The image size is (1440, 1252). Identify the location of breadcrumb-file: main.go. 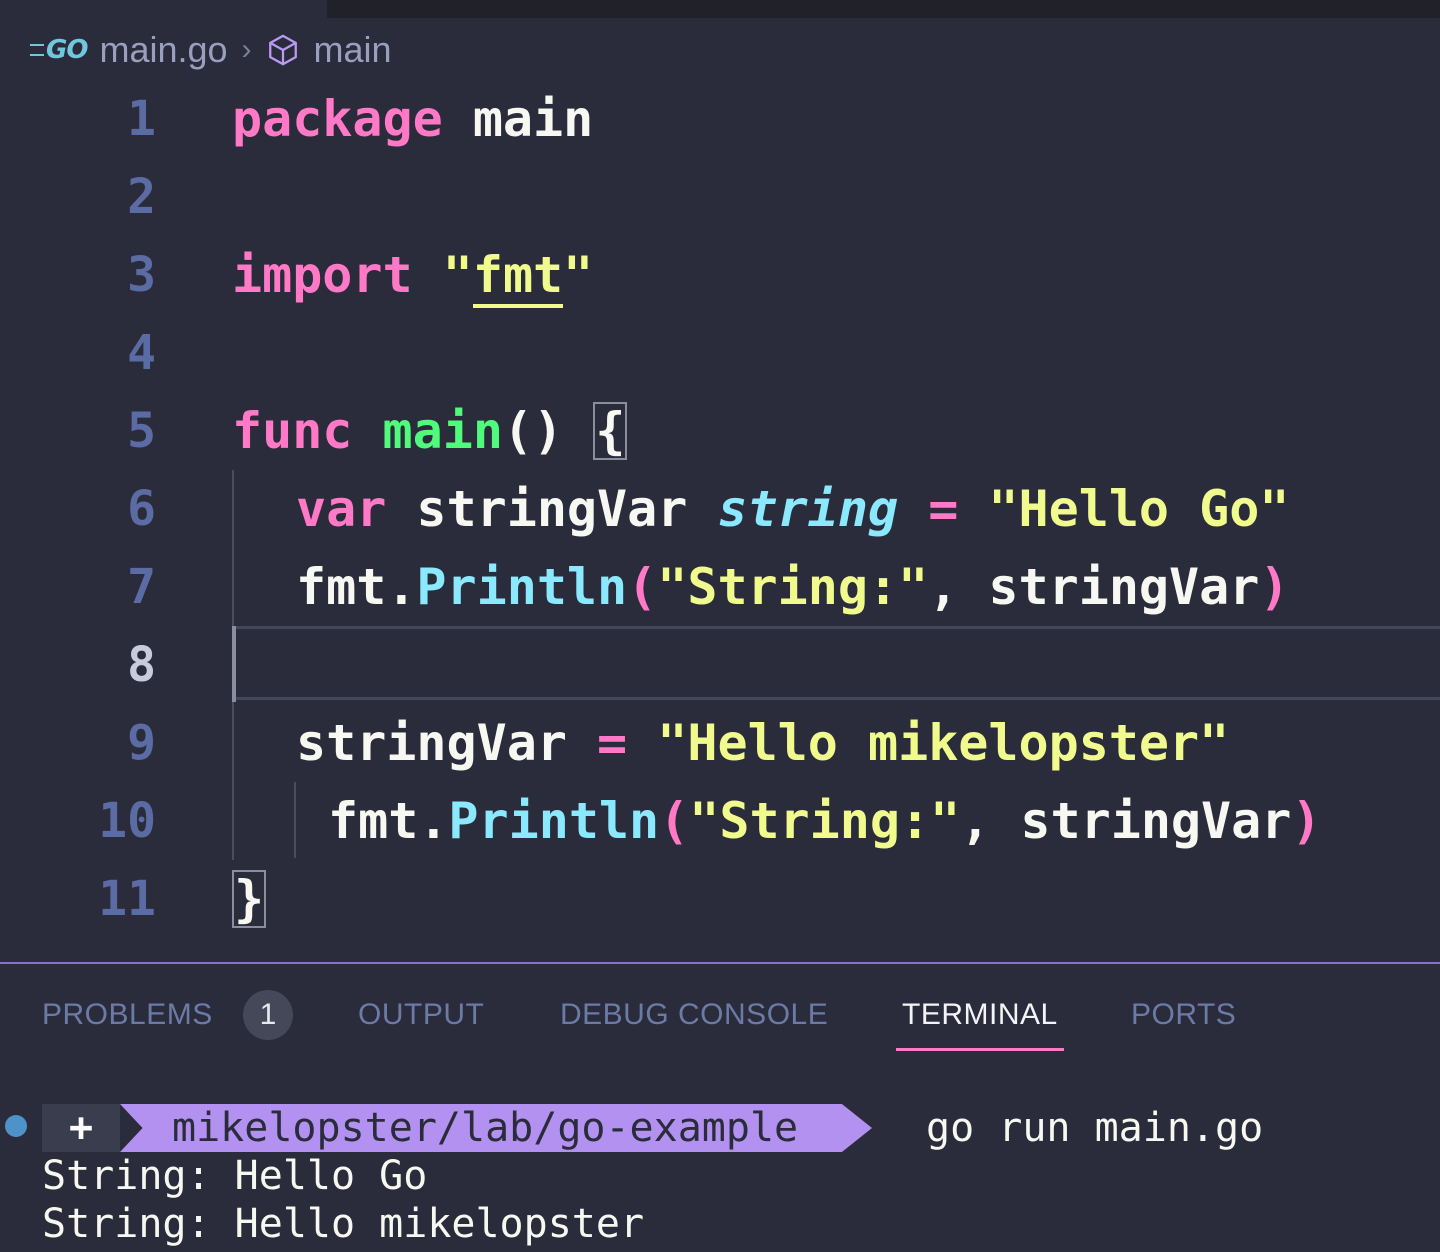
(163, 50).